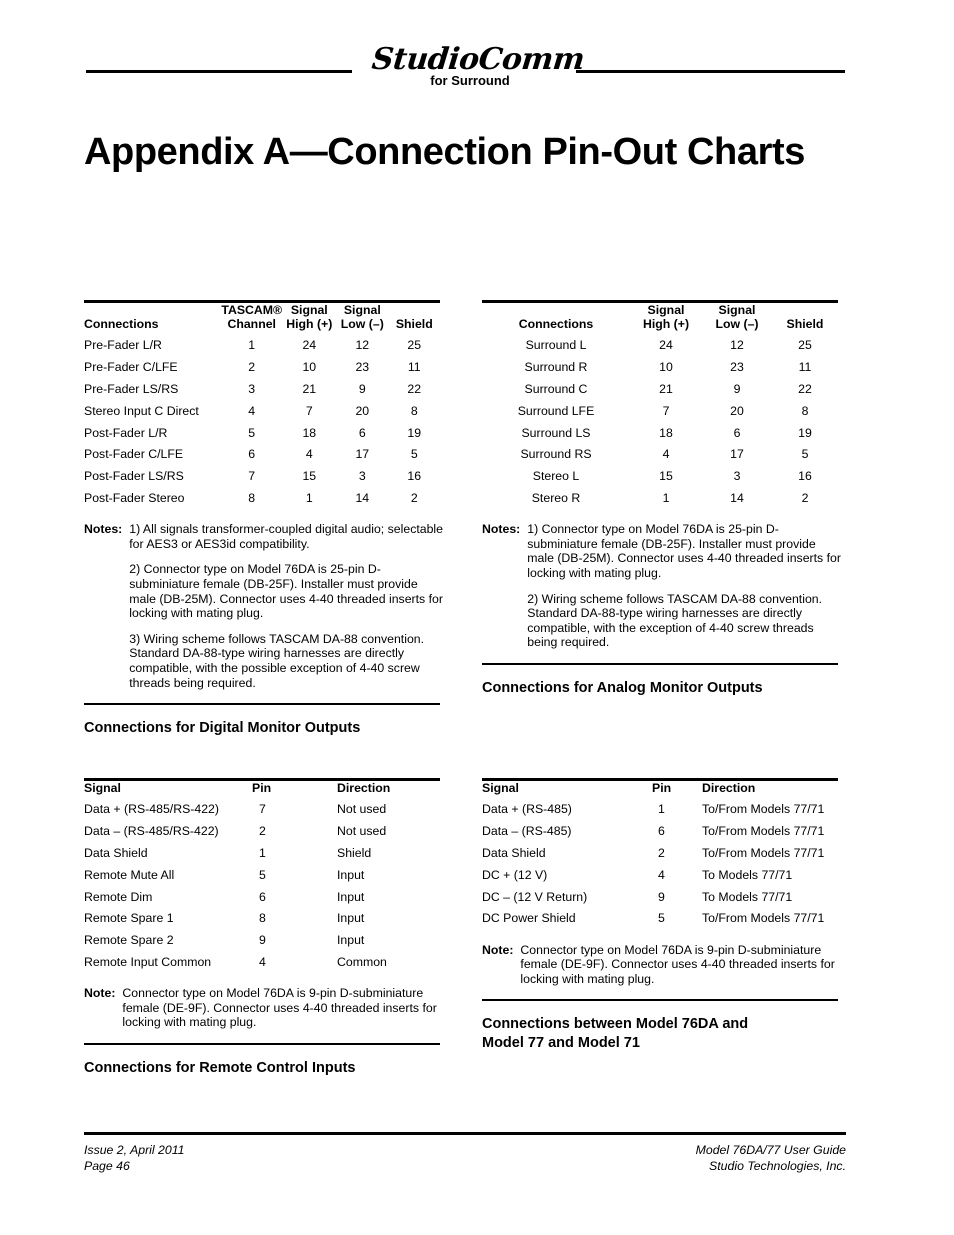 Image resolution: width=954 pixels, height=1235 pixels. Describe the element at coordinates (262, 918) in the screenshot. I see `cell-pin: 8` at that location.